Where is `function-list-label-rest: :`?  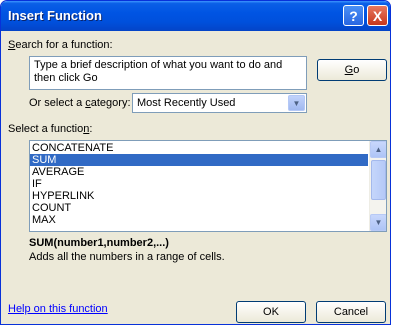
function-list-label-rest: : is located at coordinates (91, 129).